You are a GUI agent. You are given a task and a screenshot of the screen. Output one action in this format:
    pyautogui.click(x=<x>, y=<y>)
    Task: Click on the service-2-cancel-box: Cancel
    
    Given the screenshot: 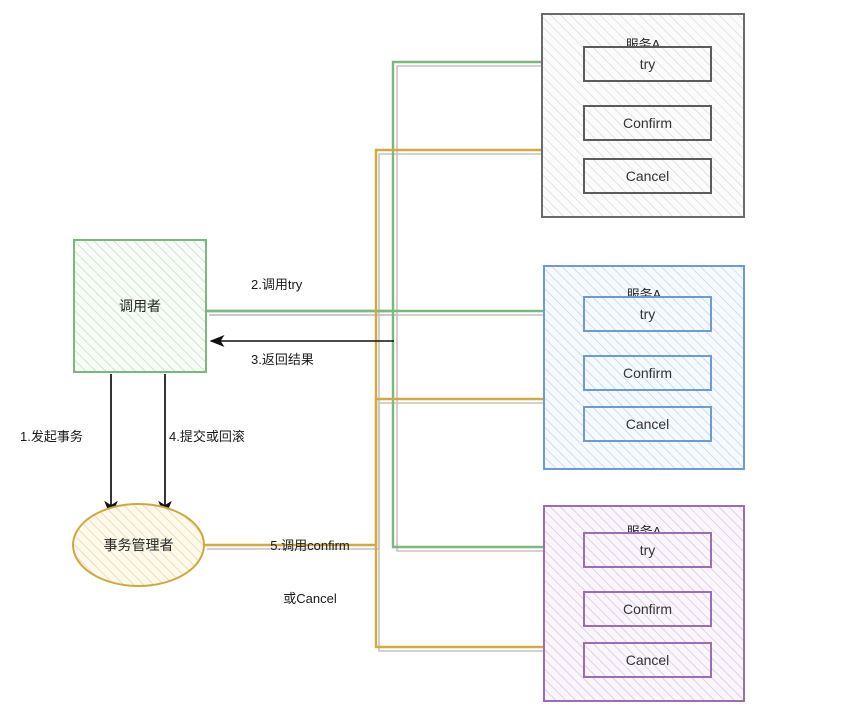 What is the action you would take?
    pyautogui.click(x=647, y=424)
    